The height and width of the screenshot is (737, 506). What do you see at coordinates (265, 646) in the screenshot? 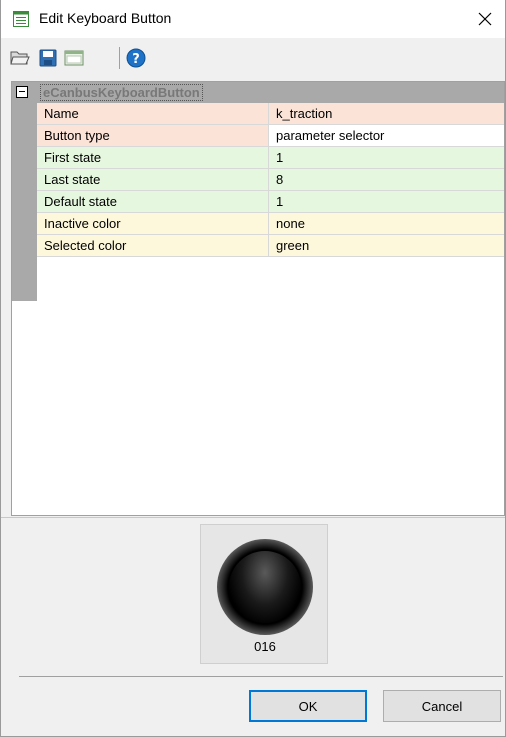
I see `preview-label: 016` at bounding box center [265, 646].